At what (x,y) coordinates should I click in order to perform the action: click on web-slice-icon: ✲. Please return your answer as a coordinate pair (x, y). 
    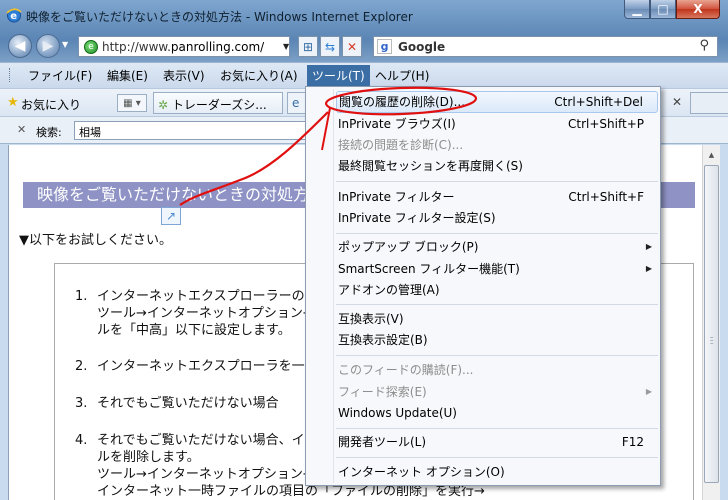
    Looking at the image, I should click on (163, 105).